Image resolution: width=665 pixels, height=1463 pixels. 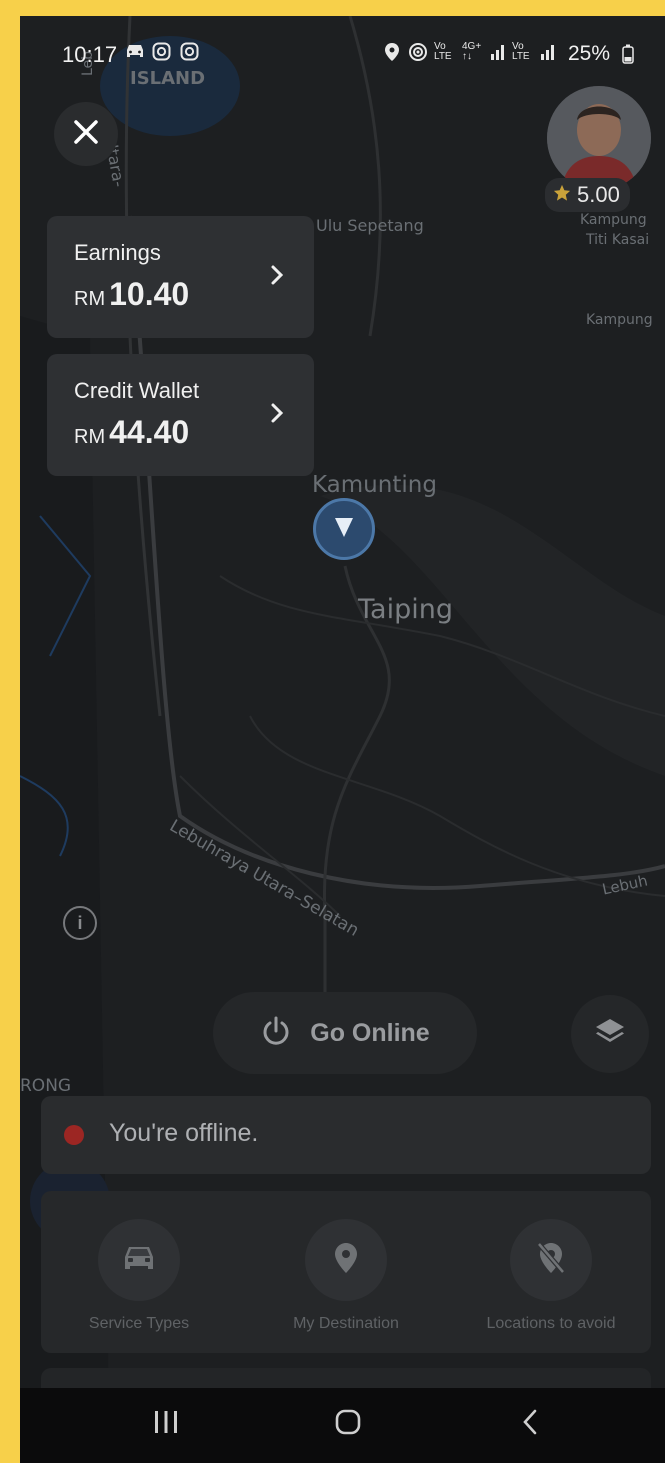 I want to click on locations-to-avoid-label: Locations to avoid, so click(x=551, y=1323).